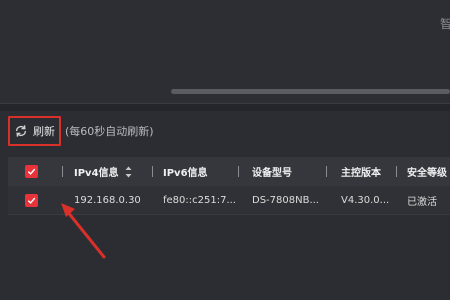 The width and height of the screenshot is (450, 300). I want to click on refresh-toolbar: 刷新 (每60秒自动刷新), so click(81, 131).